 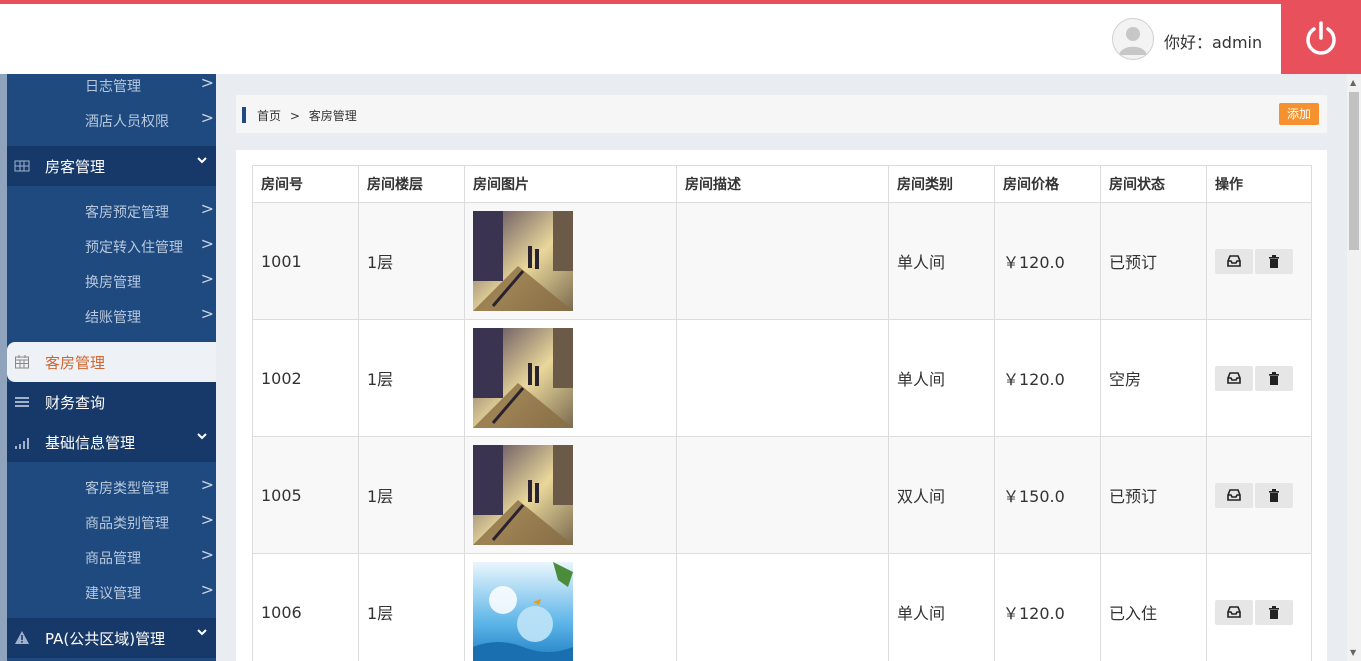 What do you see at coordinates (22, 443) in the screenshot?
I see `signal-icon` at bounding box center [22, 443].